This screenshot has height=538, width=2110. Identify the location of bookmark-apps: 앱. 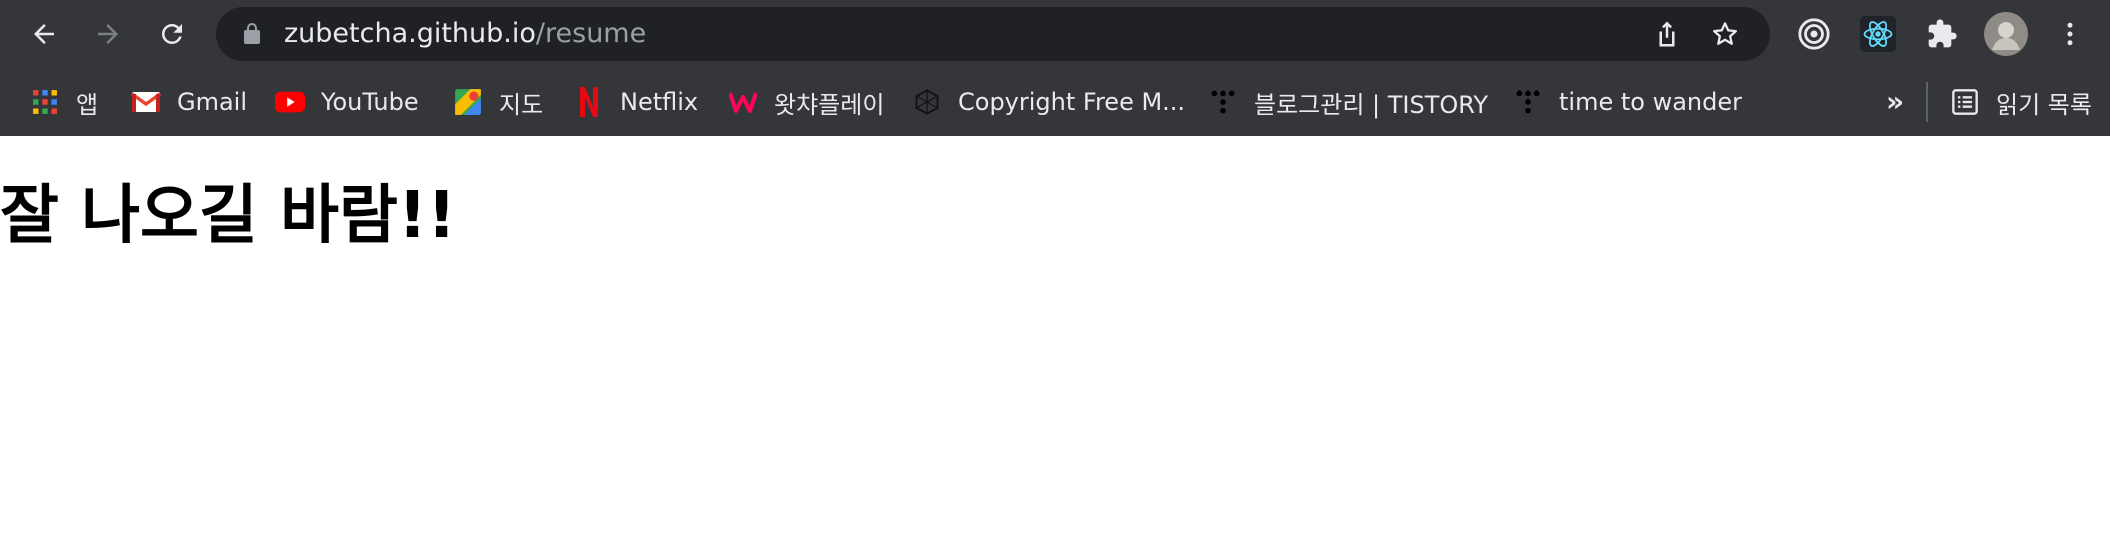
(64, 102).